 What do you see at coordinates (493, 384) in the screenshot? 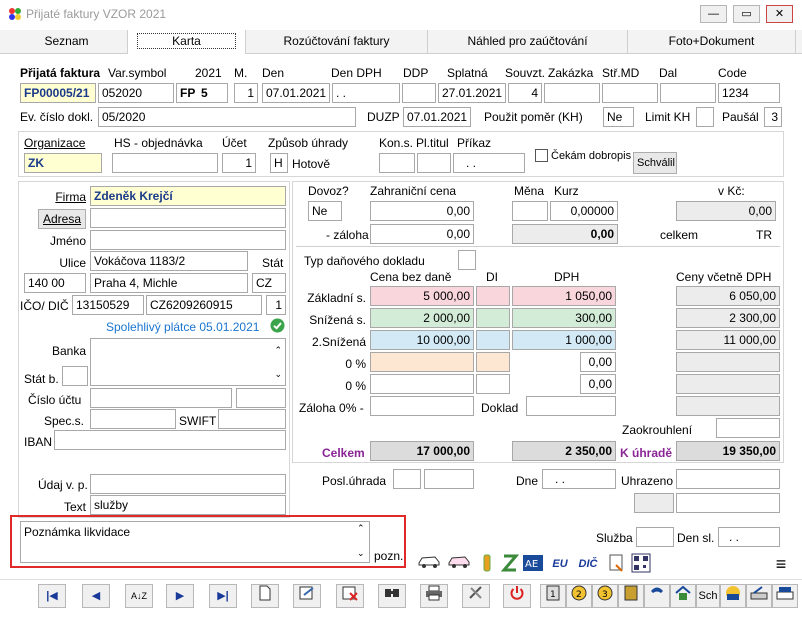
I see `di-0b-field` at bounding box center [493, 384].